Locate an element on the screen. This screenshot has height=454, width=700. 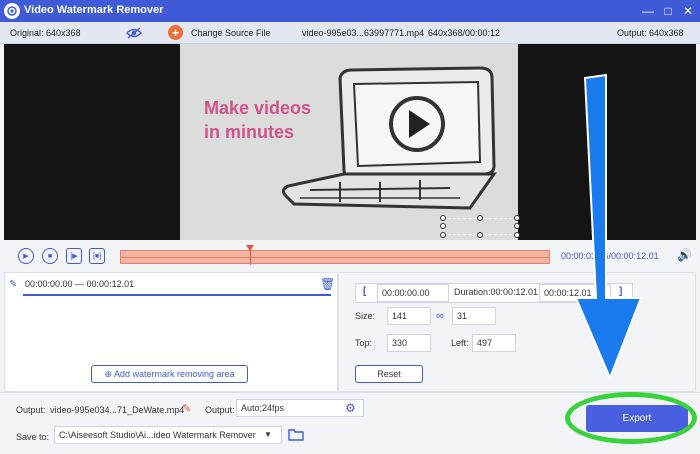
app-logo-icon is located at coordinates (12, 11).